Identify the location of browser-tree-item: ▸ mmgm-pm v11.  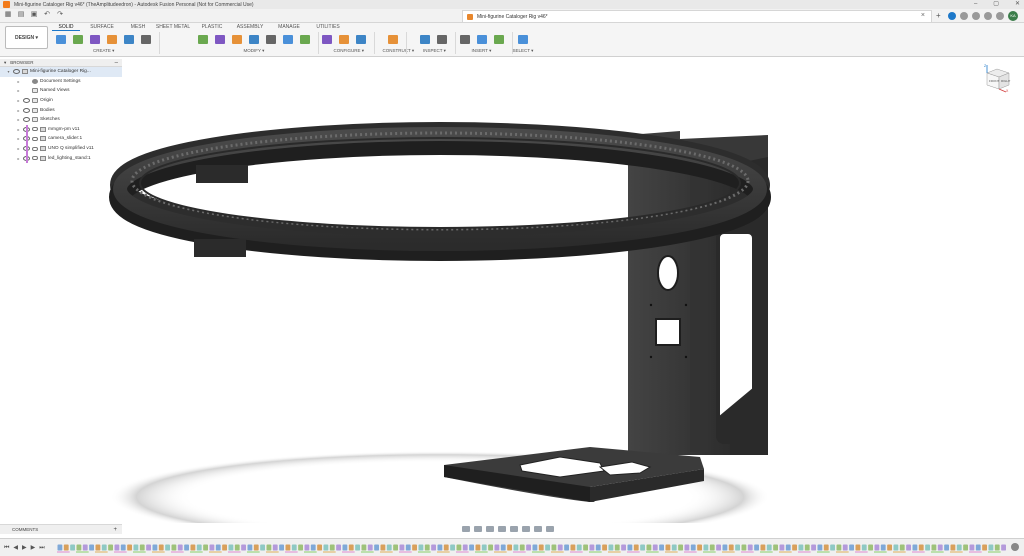
(61, 129).